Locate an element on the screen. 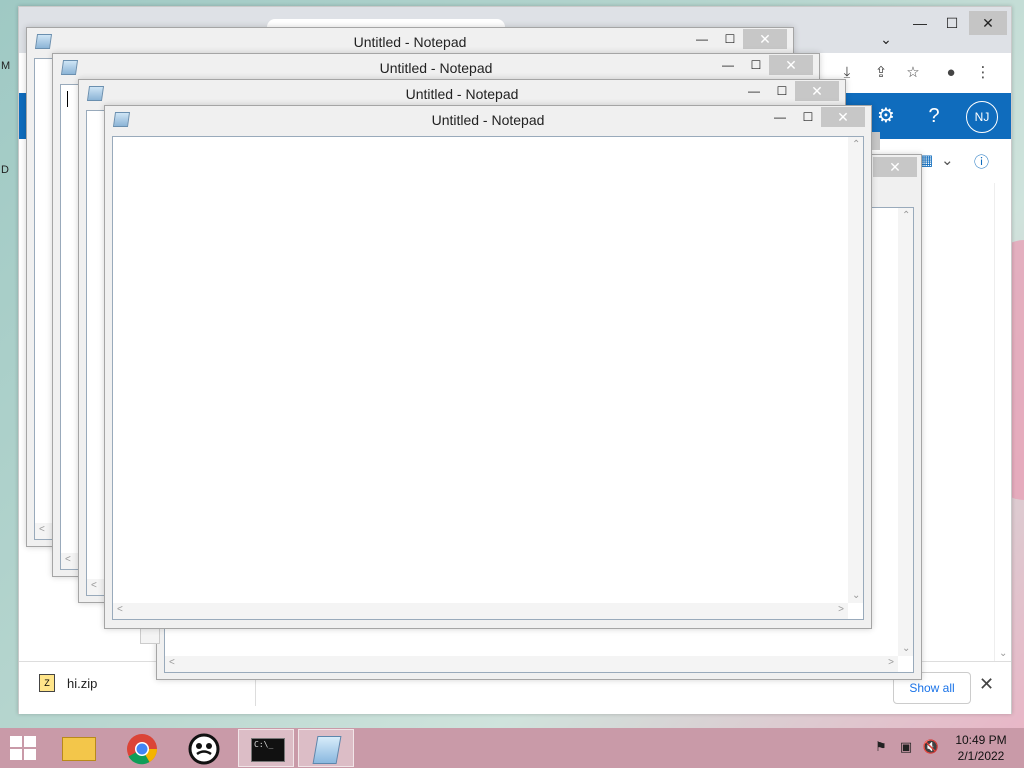  gear-icon: ⚙ is located at coordinates (886, 116).